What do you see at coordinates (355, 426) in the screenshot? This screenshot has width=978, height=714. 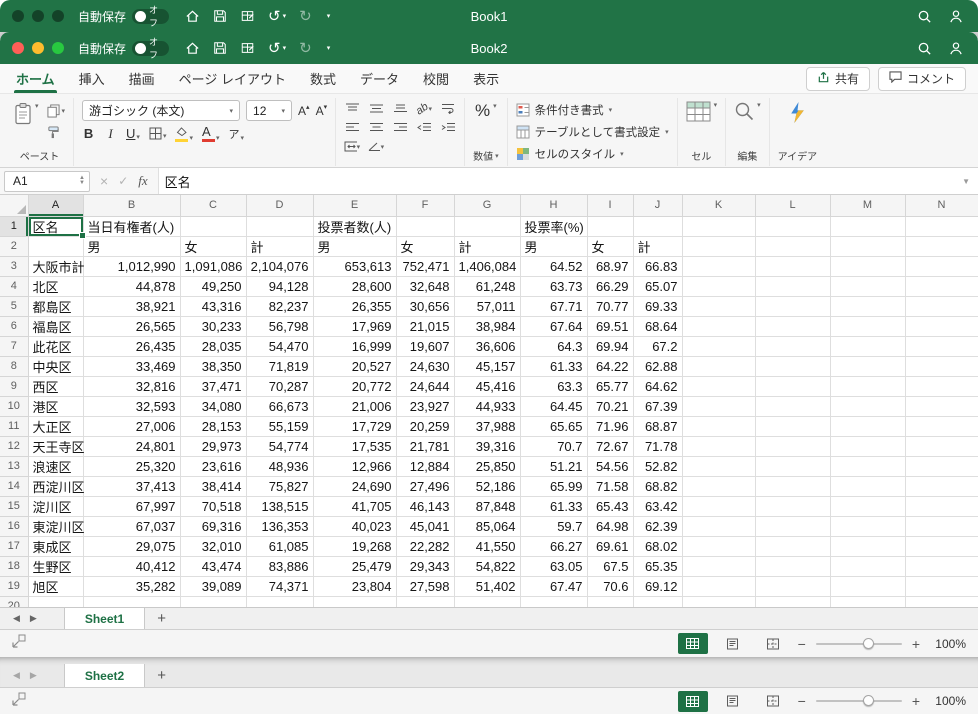 I see `cell: 17,729` at bounding box center [355, 426].